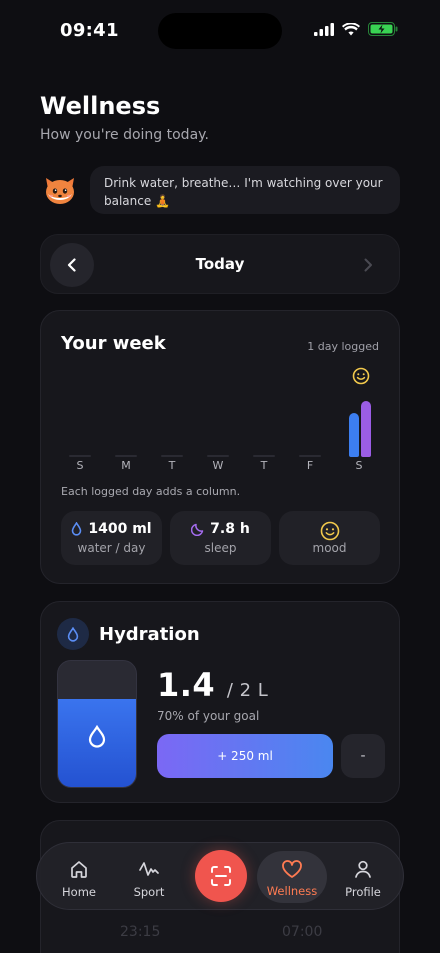 The height and width of the screenshot is (953, 440). What do you see at coordinates (151, 491) in the screenshot?
I see `week-hint-text: Each logged day adds a column.` at bounding box center [151, 491].